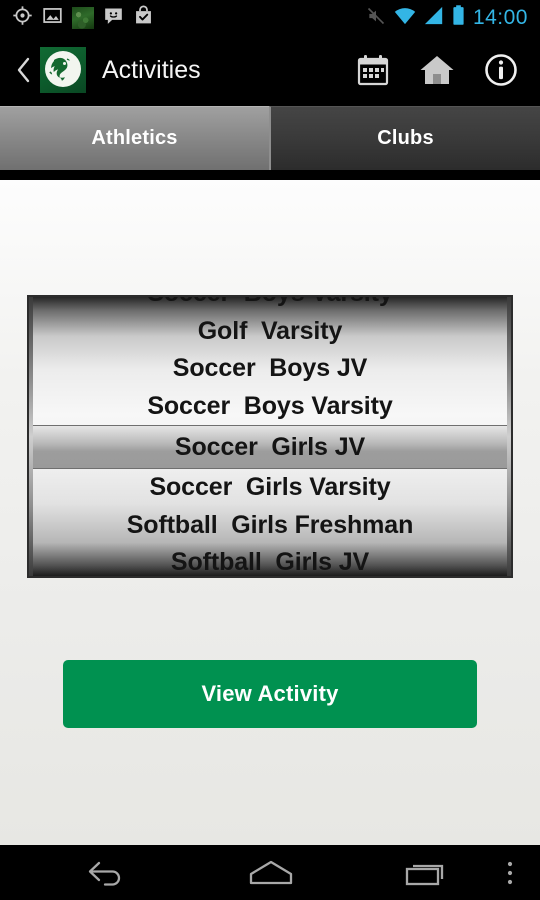 The width and height of the screenshot is (540, 900). What do you see at coordinates (270, 70) in the screenshot?
I see `action-bar: Activities` at bounding box center [270, 70].